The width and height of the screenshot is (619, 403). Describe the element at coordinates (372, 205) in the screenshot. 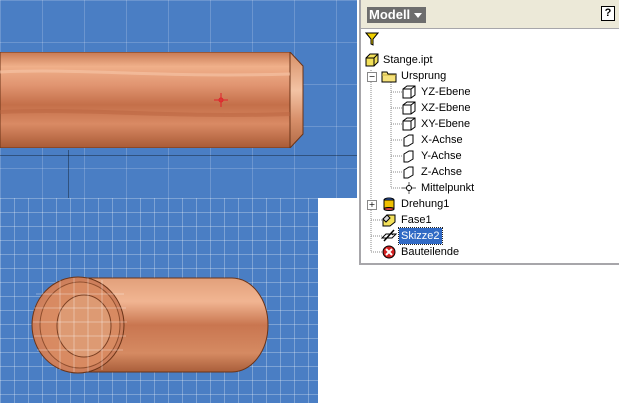

I see `expander-revolve: +` at that location.